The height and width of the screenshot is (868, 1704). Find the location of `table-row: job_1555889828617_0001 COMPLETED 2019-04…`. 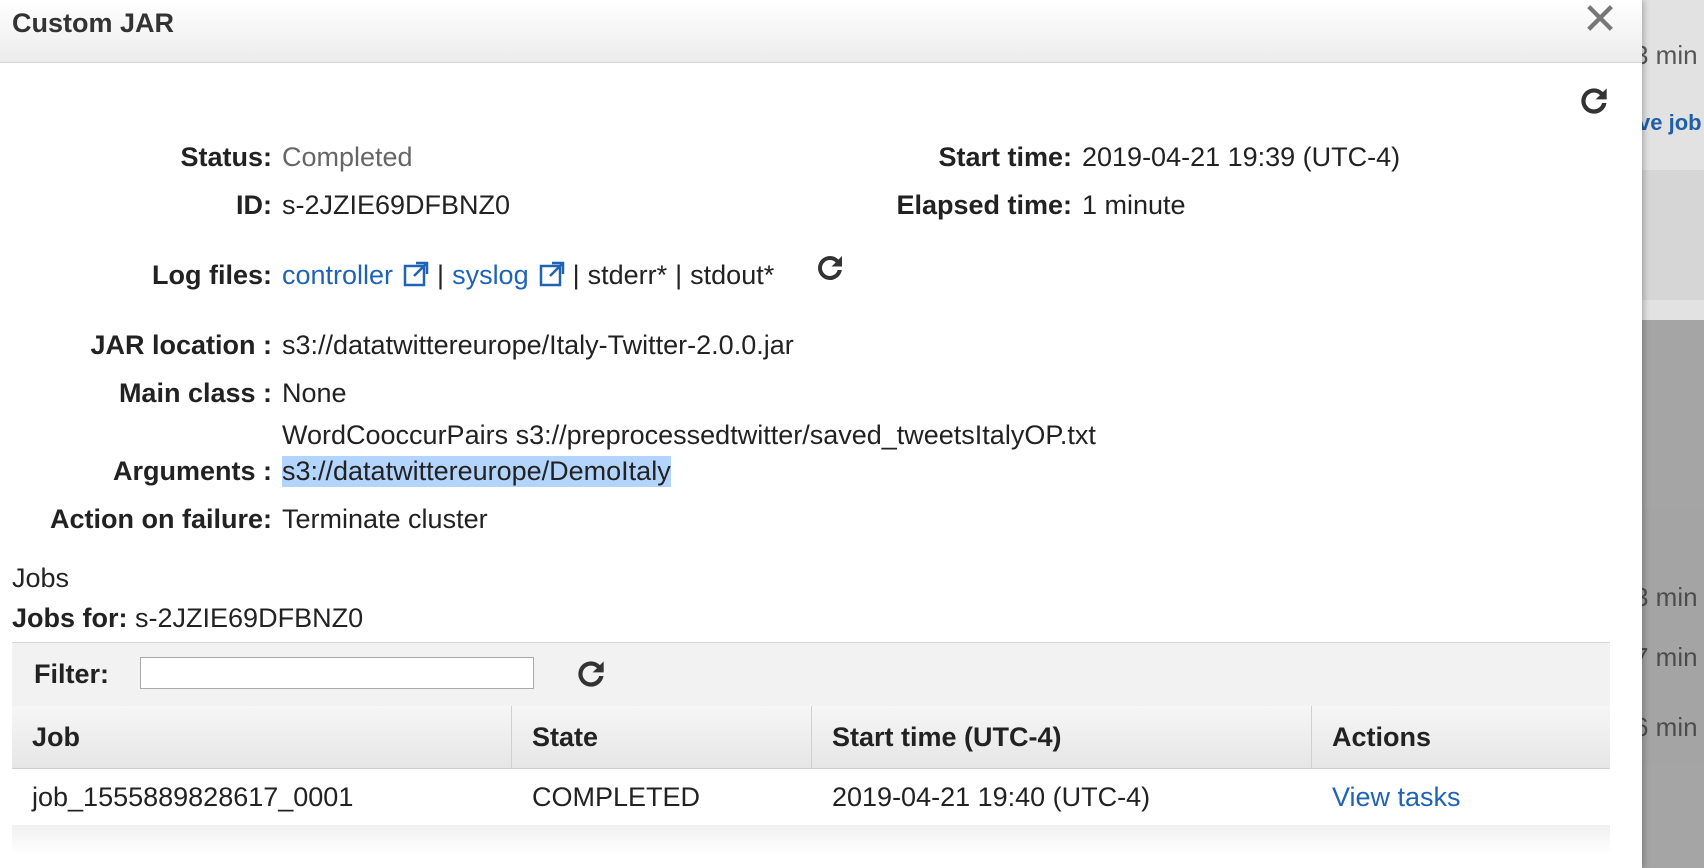

table-row: job_1555889828617_0001 COMPLETED 2019-04… is located at coordinates (811, 797).